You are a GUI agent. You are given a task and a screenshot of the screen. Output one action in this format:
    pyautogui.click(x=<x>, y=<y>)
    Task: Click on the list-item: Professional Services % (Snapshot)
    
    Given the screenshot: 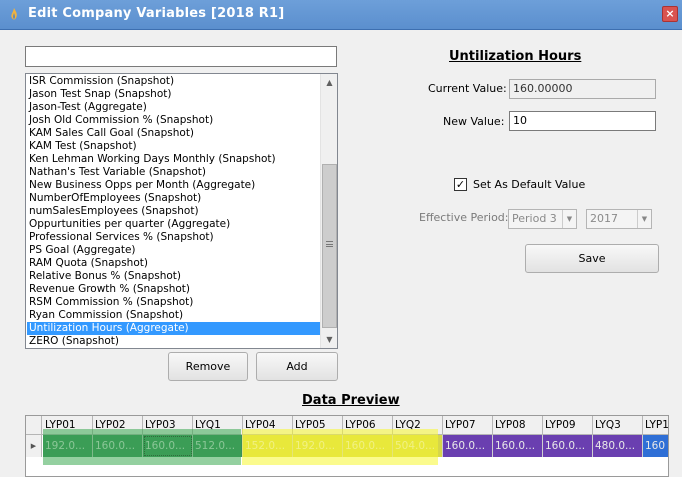 What is the action you would take?
    pyautogui.click(x=174, y=237)
    